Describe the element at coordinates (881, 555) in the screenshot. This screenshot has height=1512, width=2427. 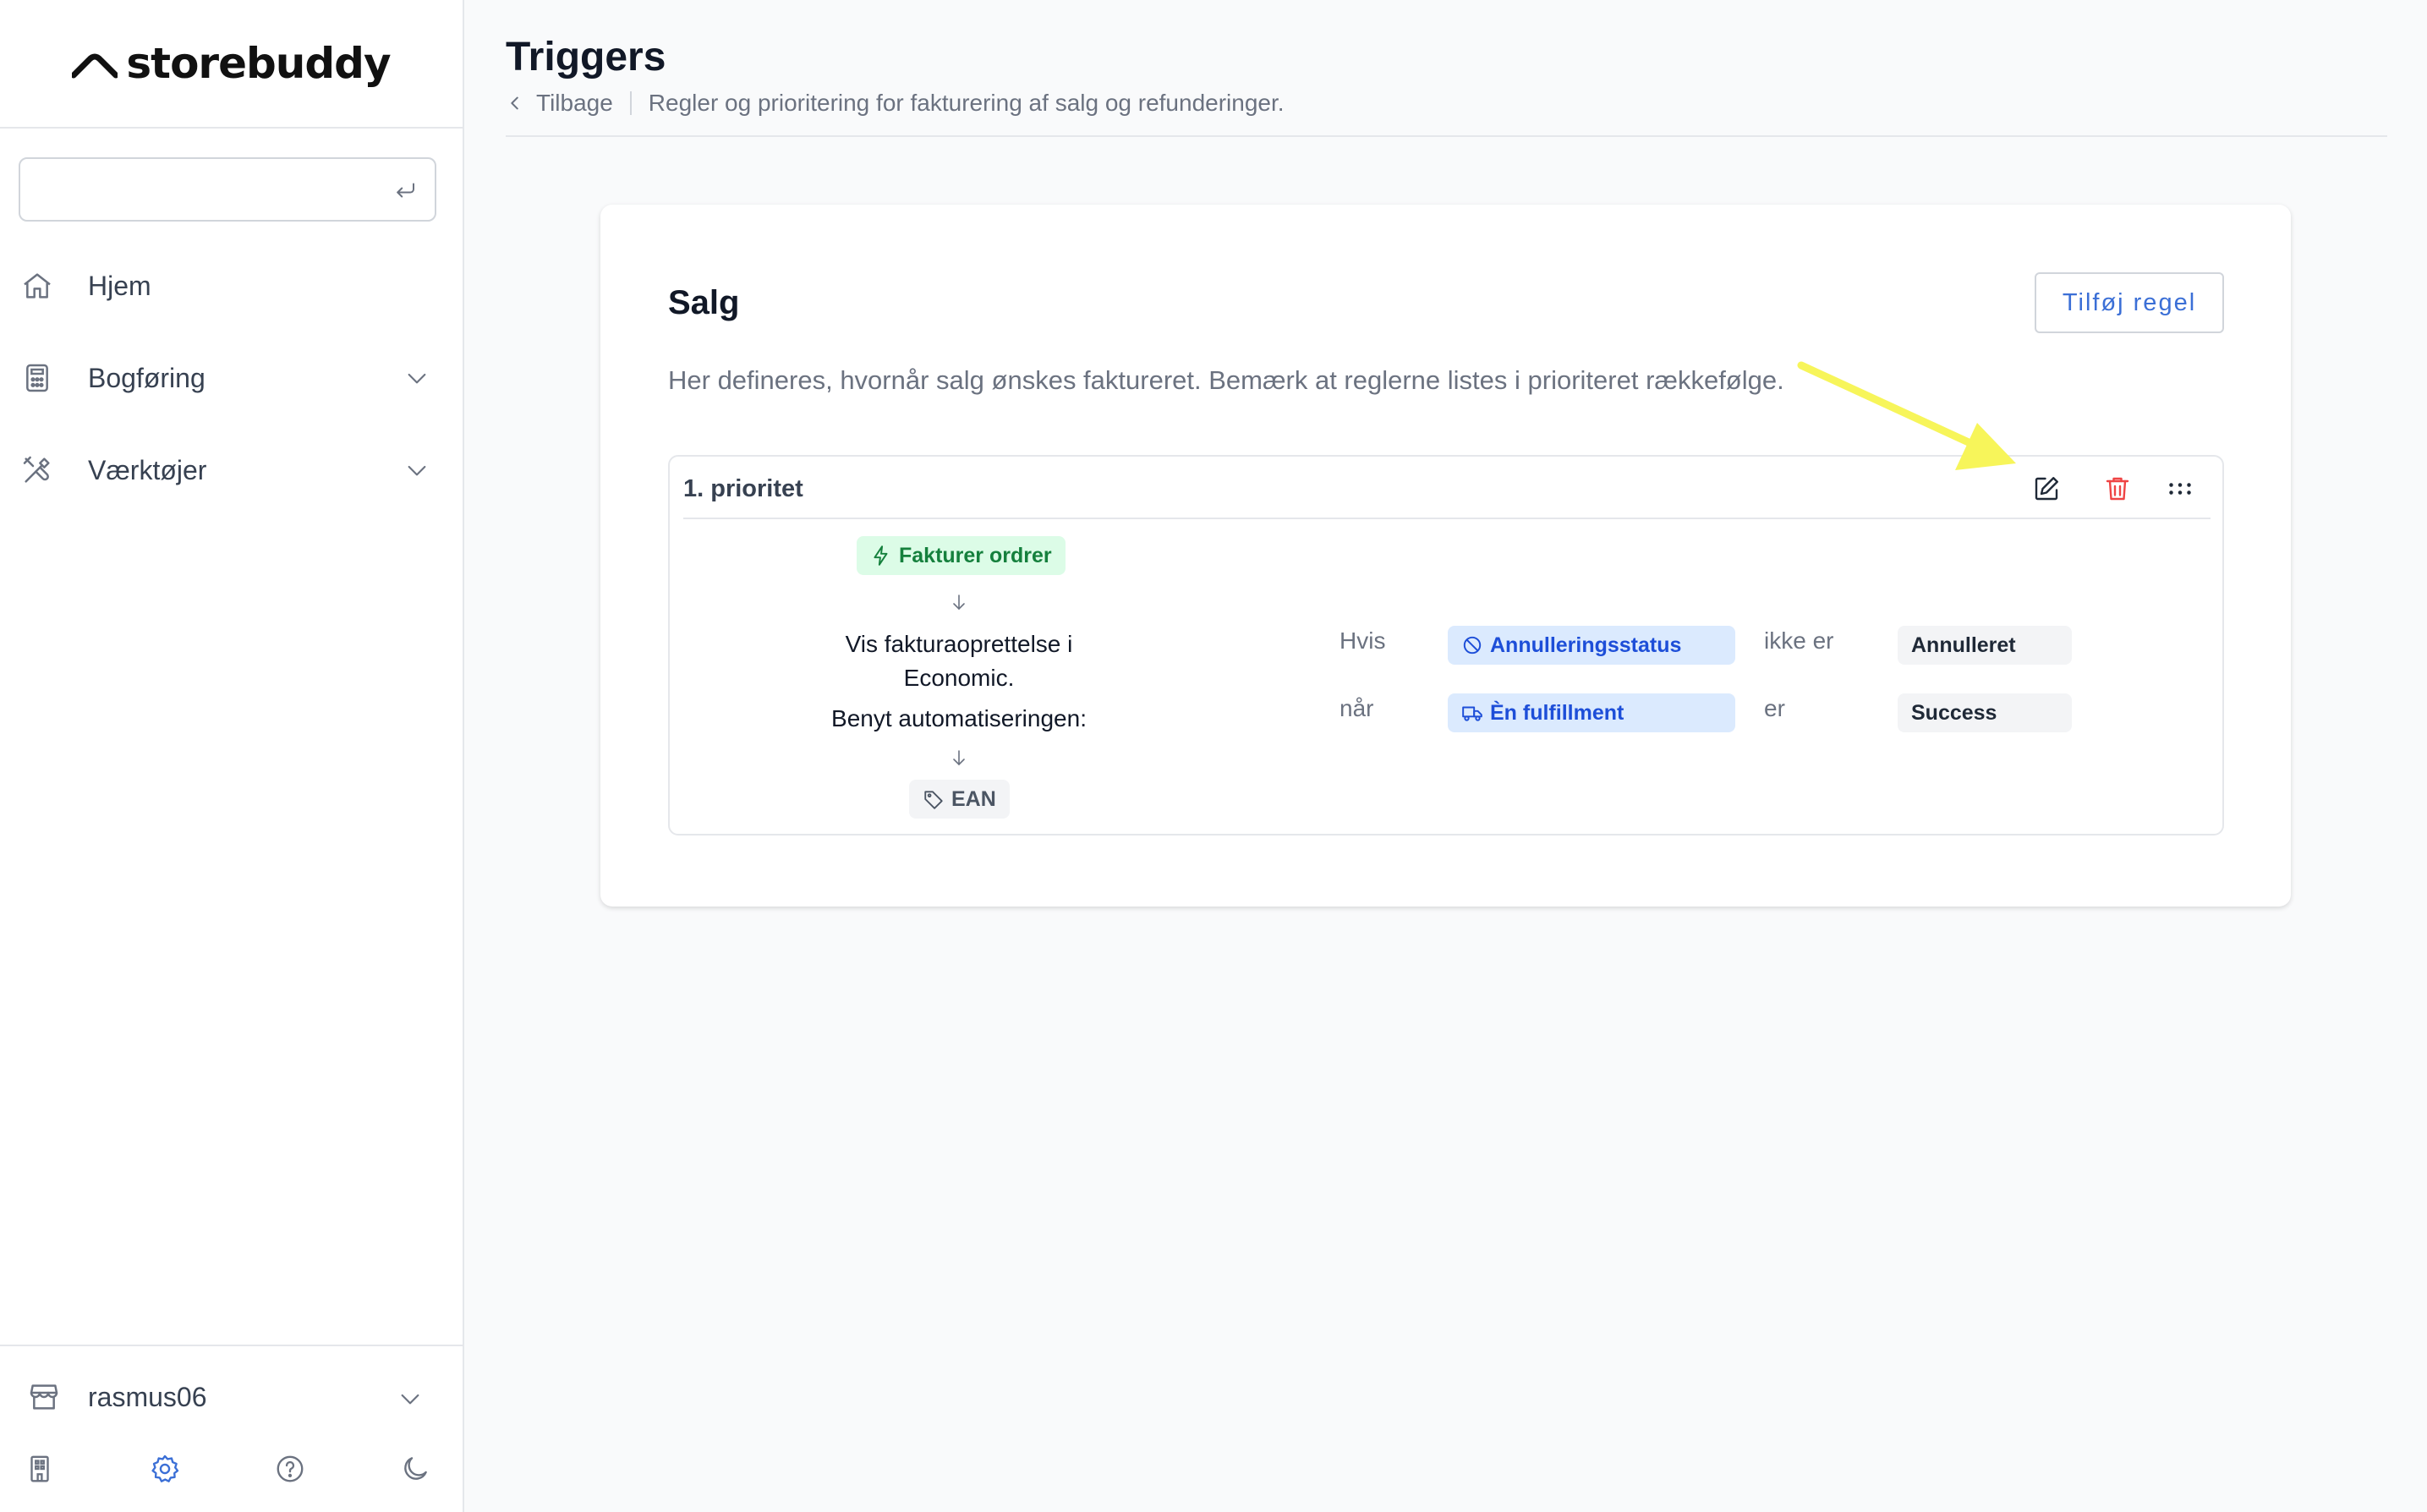
I see `bolt-icon` at that location.